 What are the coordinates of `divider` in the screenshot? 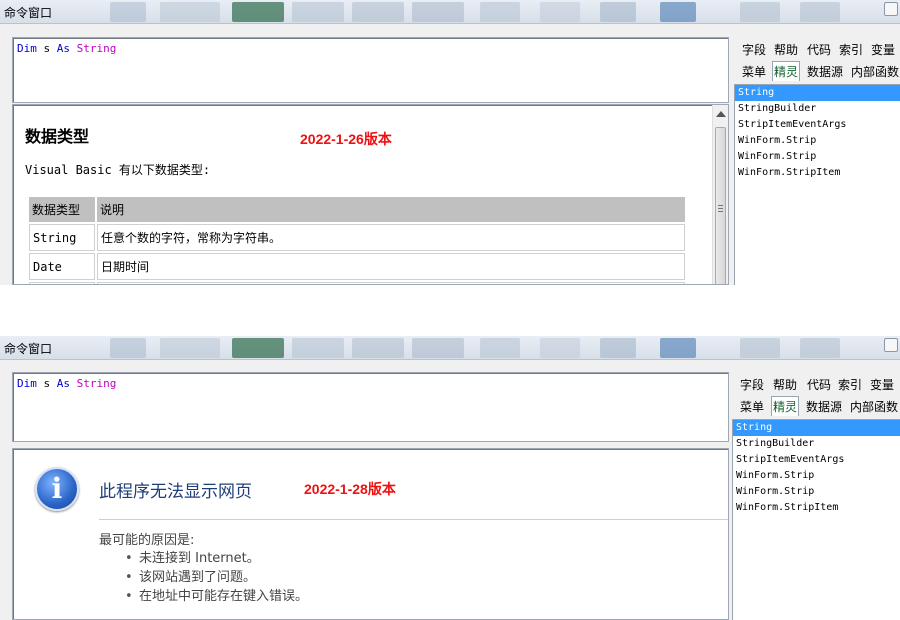 It's located at (413, 519).